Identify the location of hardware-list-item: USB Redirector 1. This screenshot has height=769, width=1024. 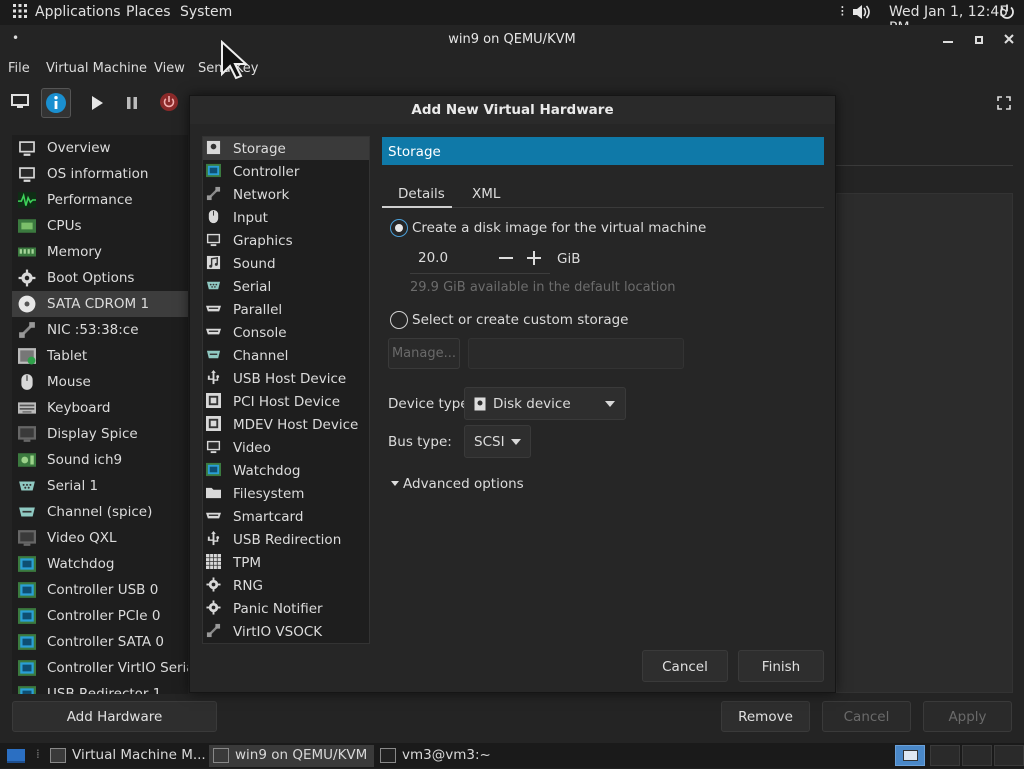
(100, 687).